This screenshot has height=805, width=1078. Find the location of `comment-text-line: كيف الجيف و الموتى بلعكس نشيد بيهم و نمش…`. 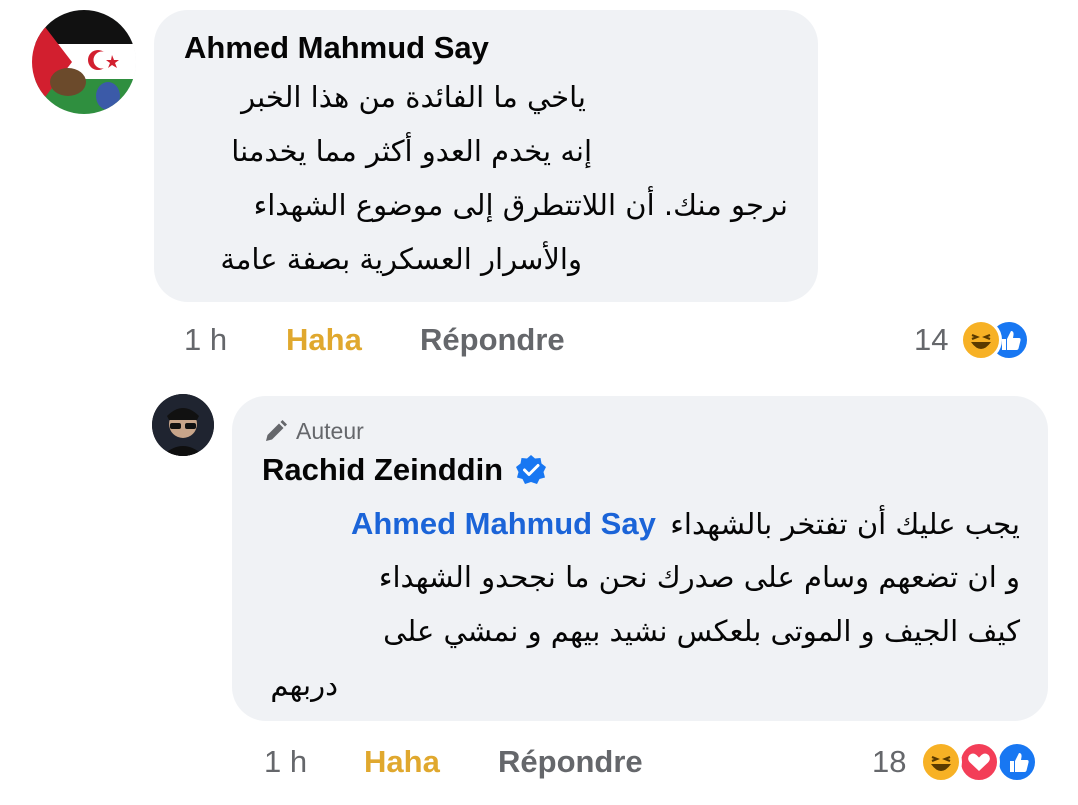

comment-text-line: كيف الجيف و الموتى بلعكس نشيد بيهم و نمش… is located at coordinates (701, 631).